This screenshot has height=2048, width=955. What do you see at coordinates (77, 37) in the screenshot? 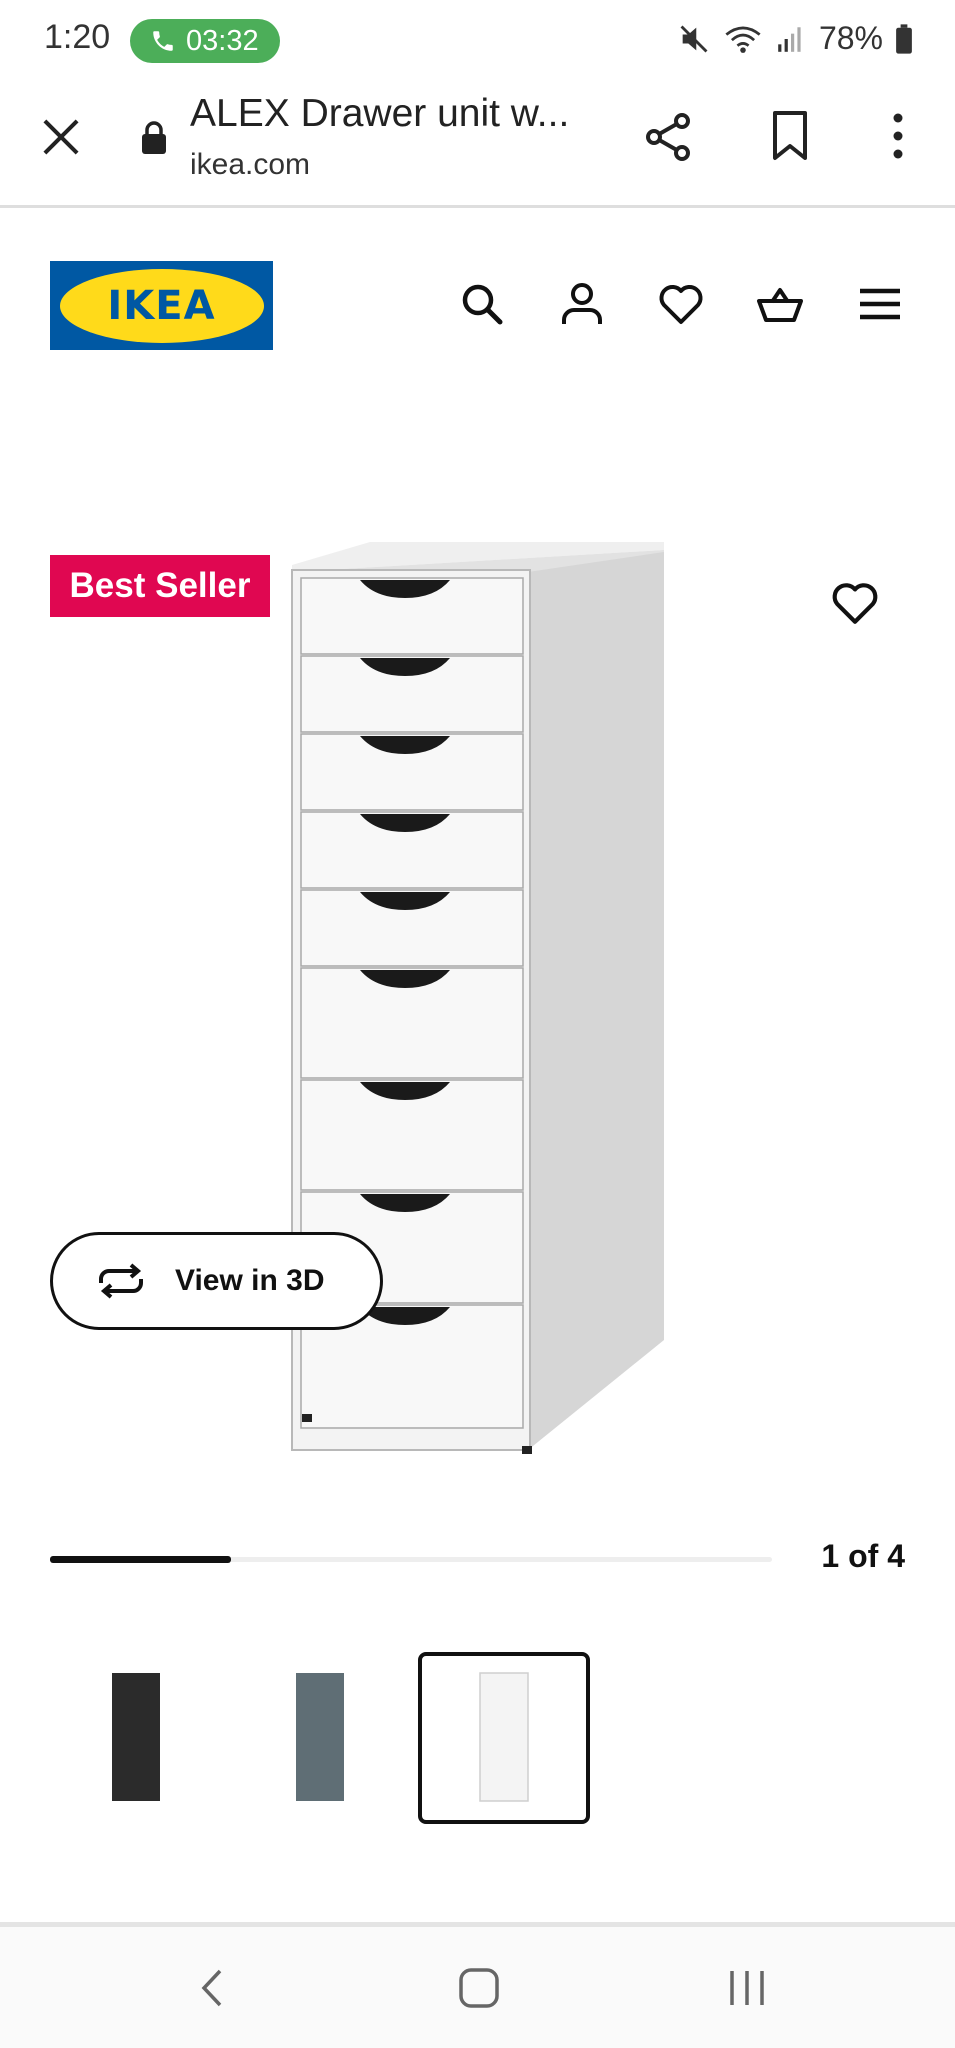
I see `status-time: 1:20` at bounding box center [77, 37].